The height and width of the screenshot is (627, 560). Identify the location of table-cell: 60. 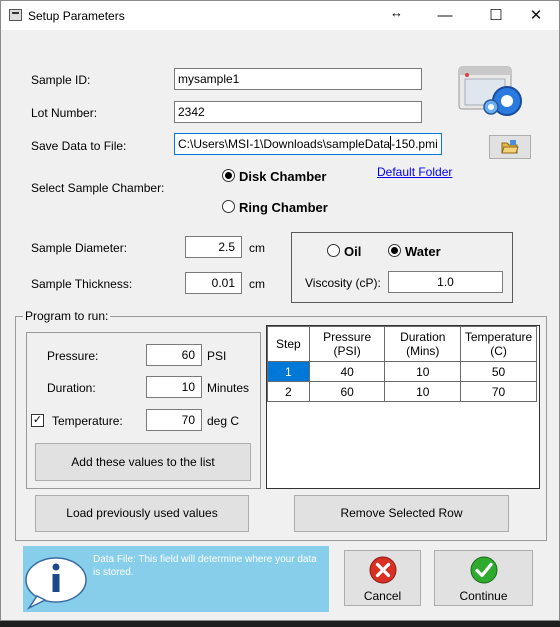
(347, 391).